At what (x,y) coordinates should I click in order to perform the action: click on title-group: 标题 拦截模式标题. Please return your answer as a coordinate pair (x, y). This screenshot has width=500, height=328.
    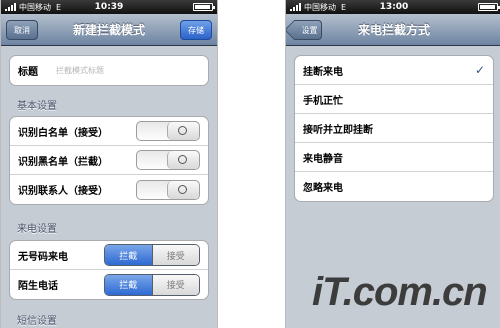
    Looking at the image, I should click on (109, 70).